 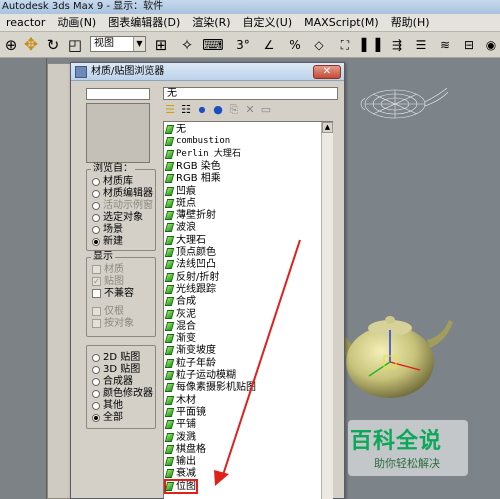 I want to click on snap-3d-icon: 3°, so click(x=243, y=45).